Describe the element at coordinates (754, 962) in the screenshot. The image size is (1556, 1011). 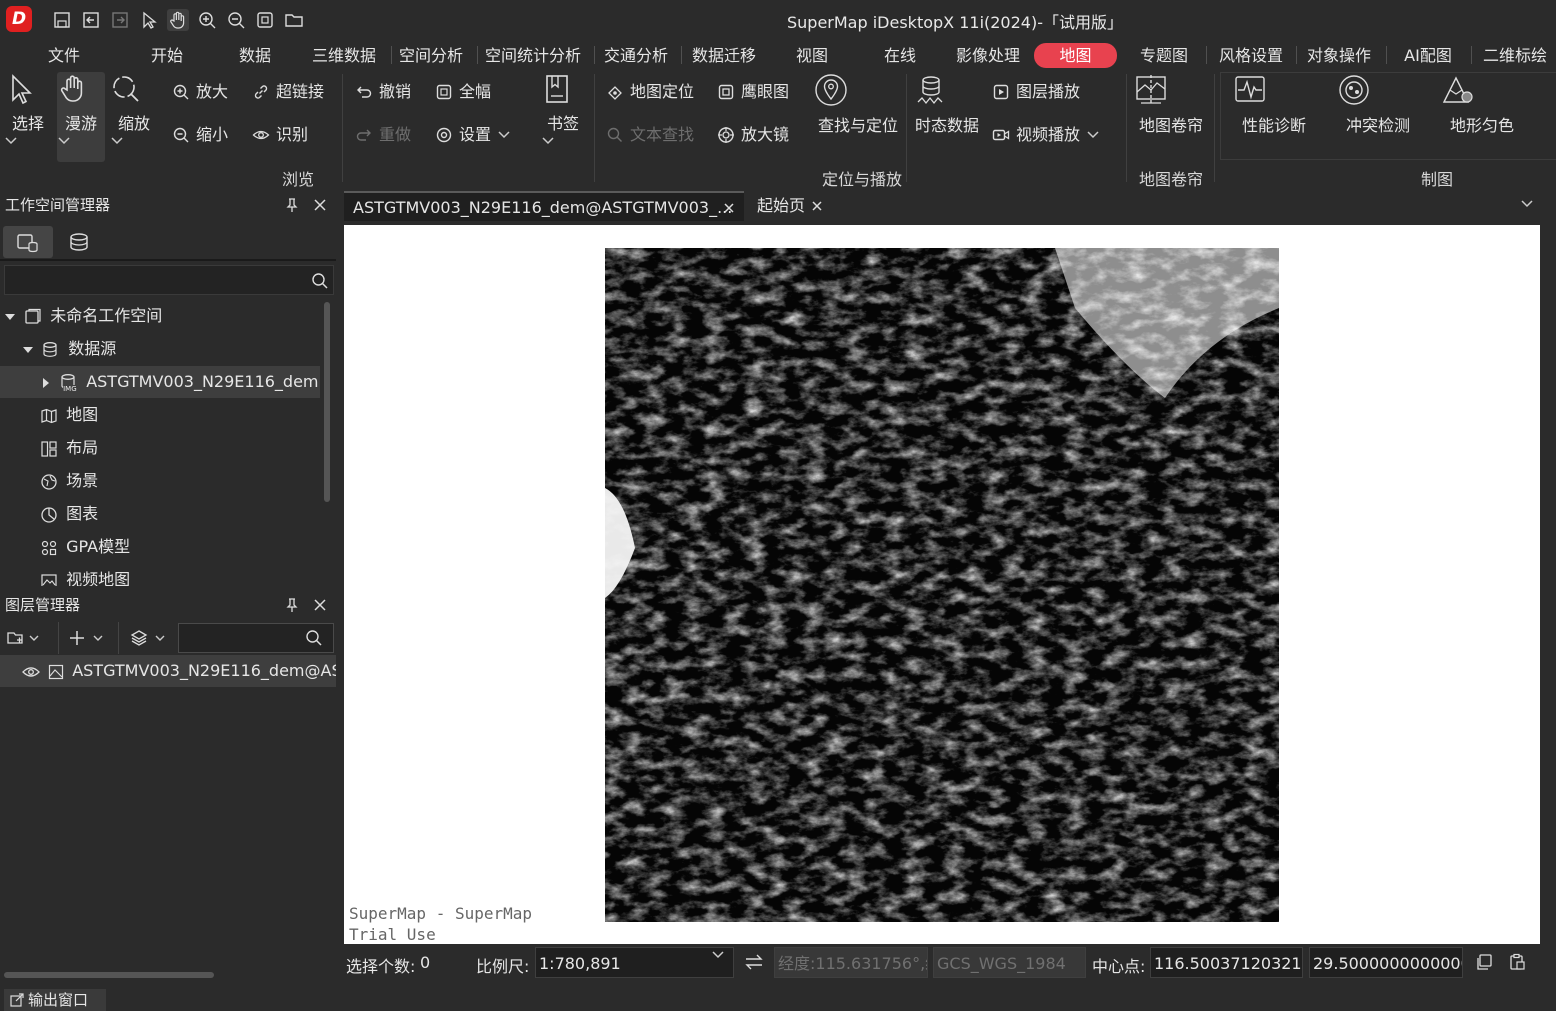
I see `swap-coordinates-icon` at that location.